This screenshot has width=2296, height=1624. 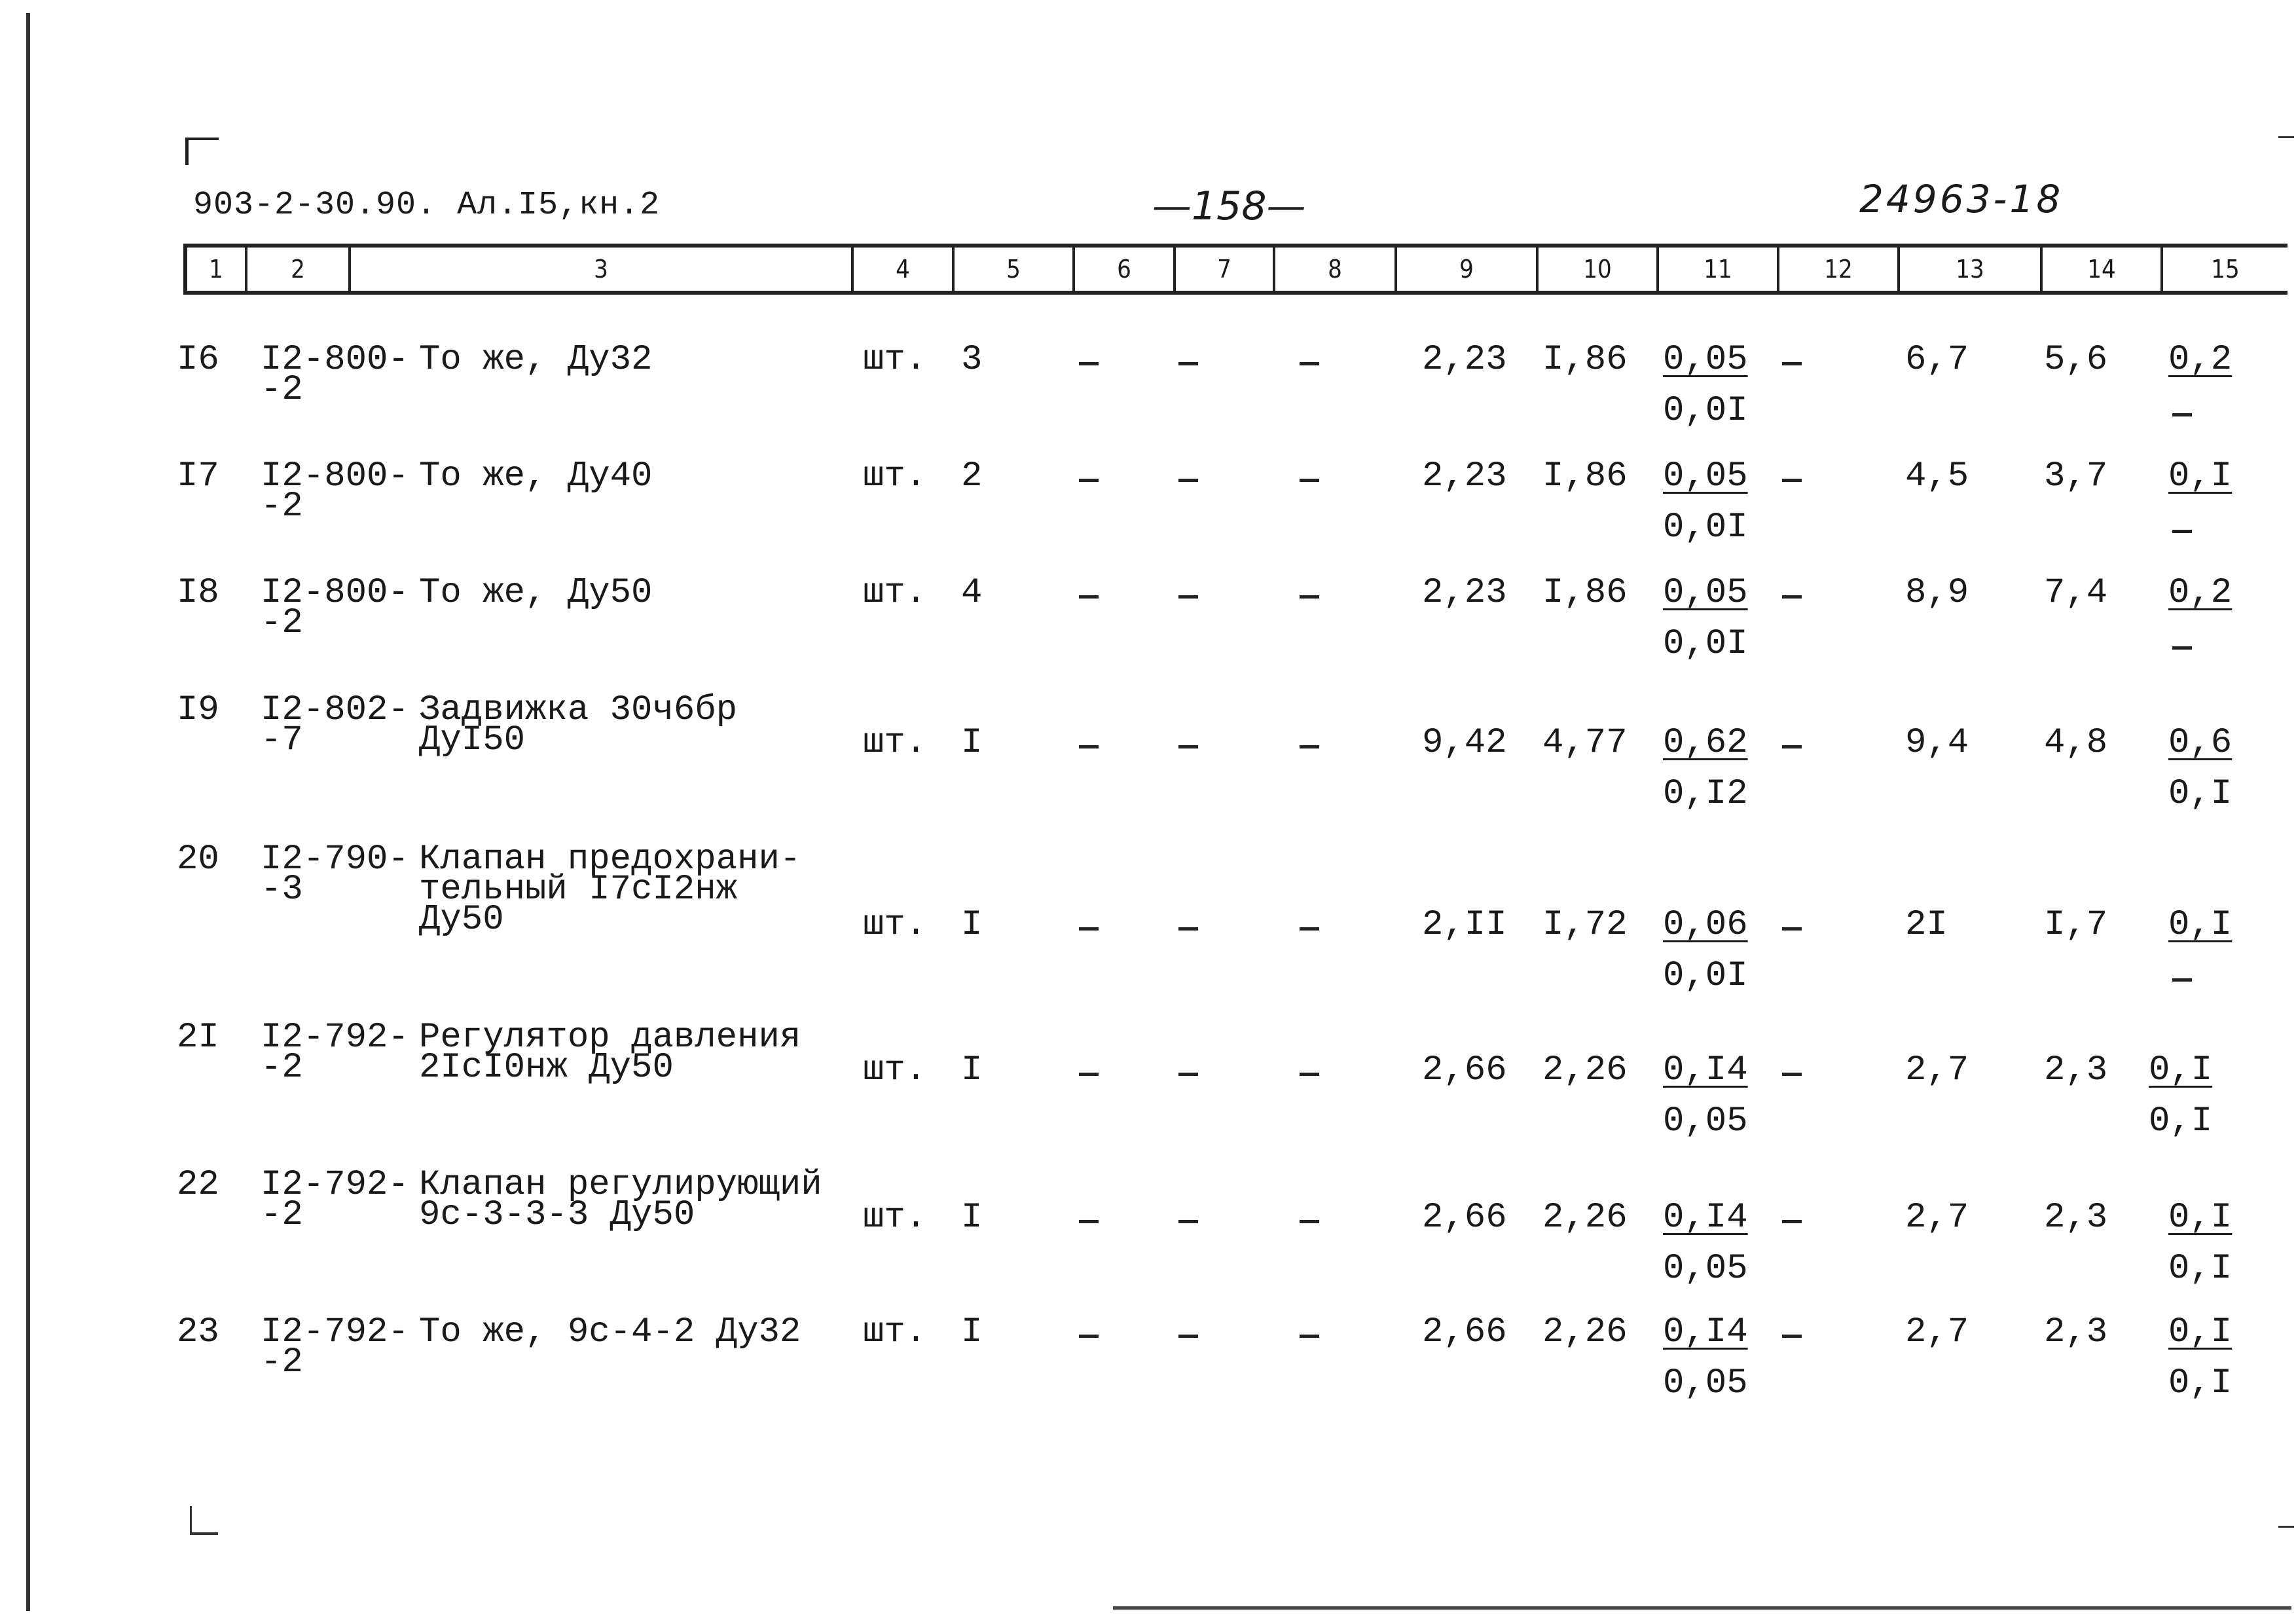 I want to click on quantity: 4, so click(x=972, y=593).